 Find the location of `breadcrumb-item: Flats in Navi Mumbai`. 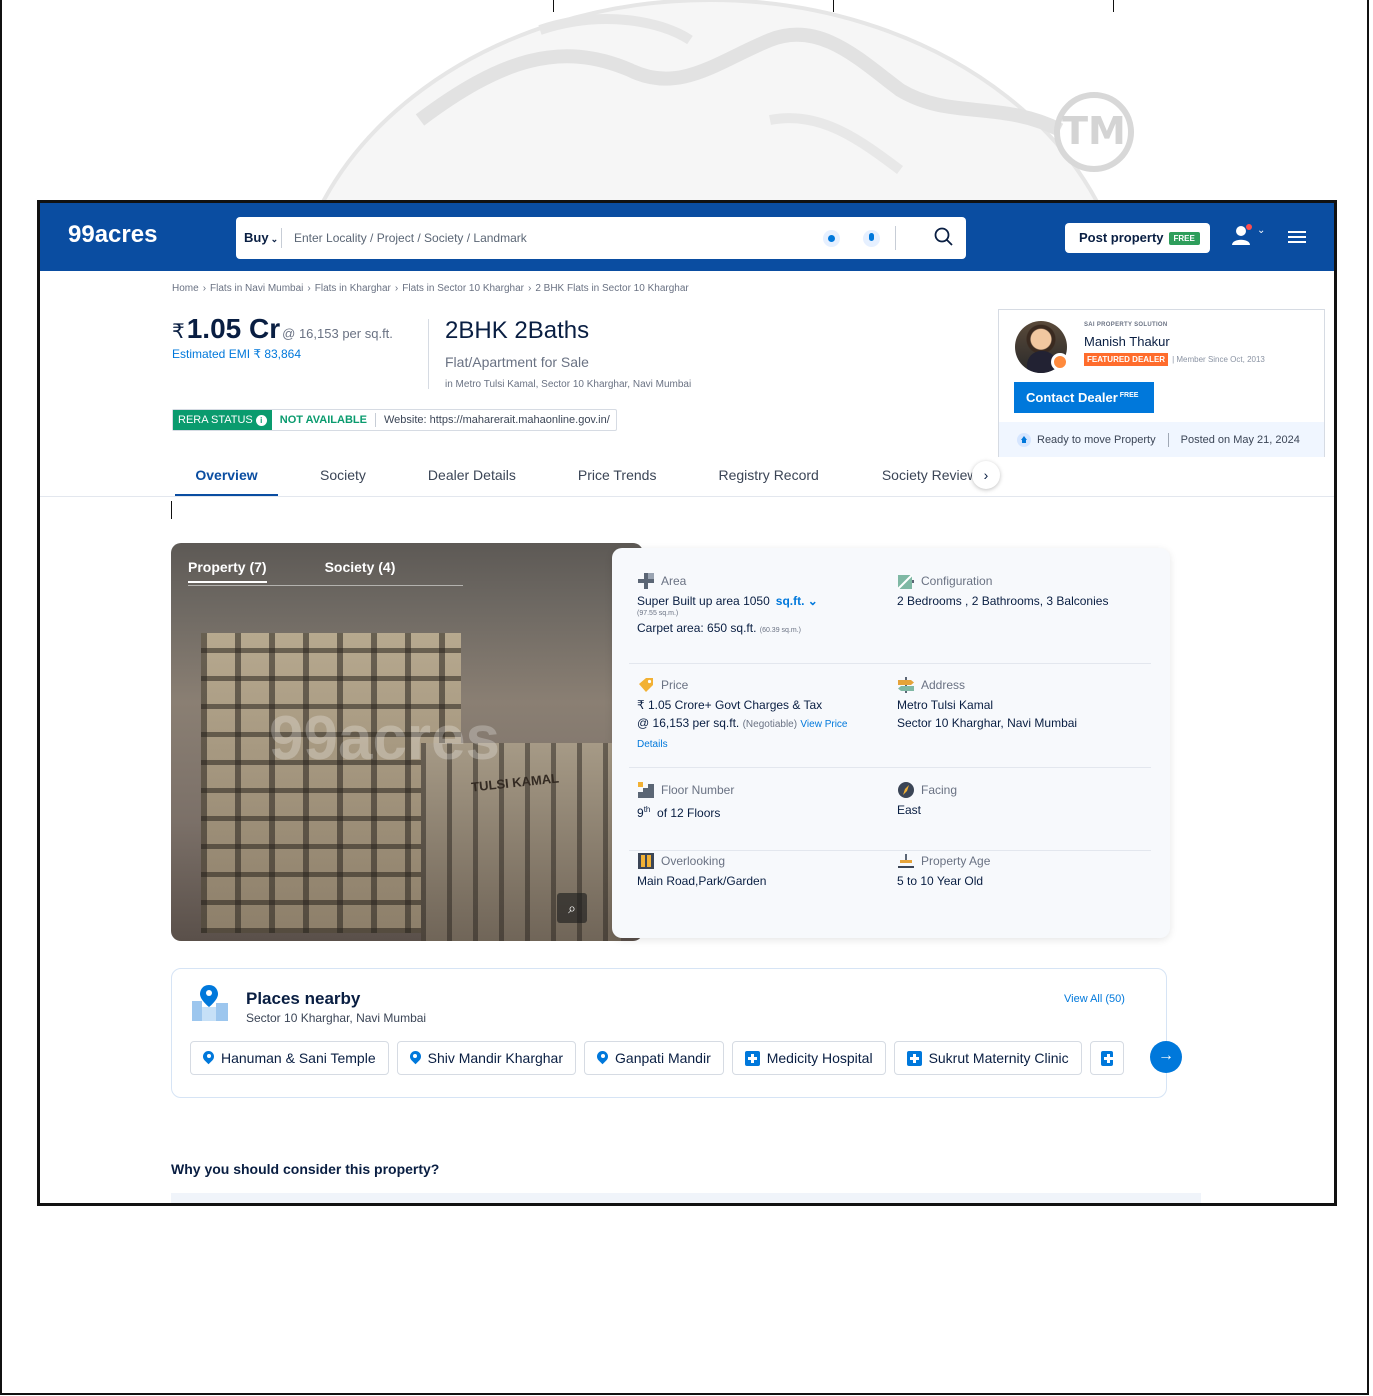

breadcrumb-item: Flats in Navi Mumbai is located at coordinates (256, 288).